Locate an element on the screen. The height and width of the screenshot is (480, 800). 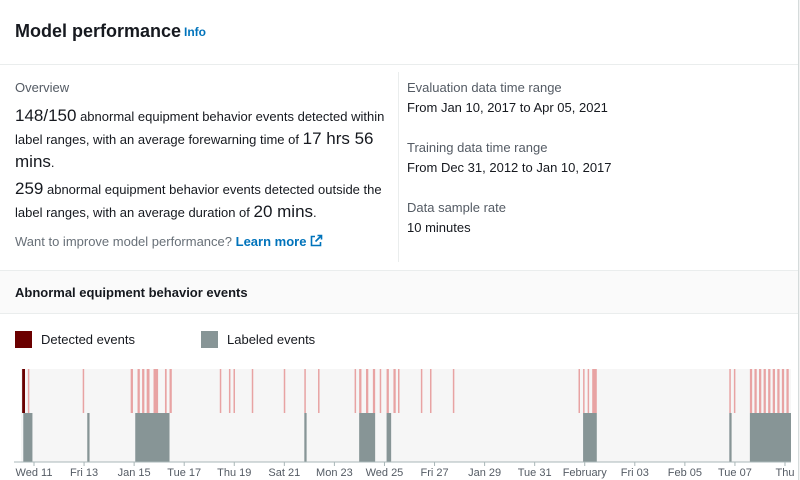
train-range-value: From Dec 31, 2012 to Jan 10, 2017 is located at coordinates (509, 167).